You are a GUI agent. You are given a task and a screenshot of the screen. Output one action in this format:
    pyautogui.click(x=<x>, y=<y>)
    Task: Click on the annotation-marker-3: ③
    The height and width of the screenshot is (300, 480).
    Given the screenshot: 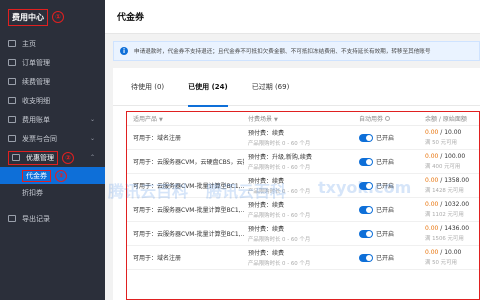 What is the action you would take?
    pyautogui.click(x=61, y=175)
    